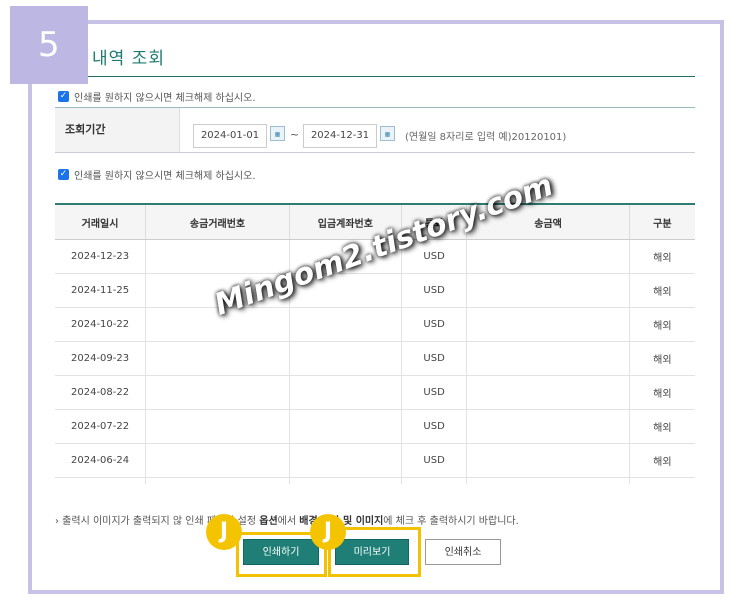 The height and width of the screenshot is (612, 741). What do you see at coordinates (49, 45) in the screenshot?
I see `step-badge: 5` at bounding box center [49, 45].